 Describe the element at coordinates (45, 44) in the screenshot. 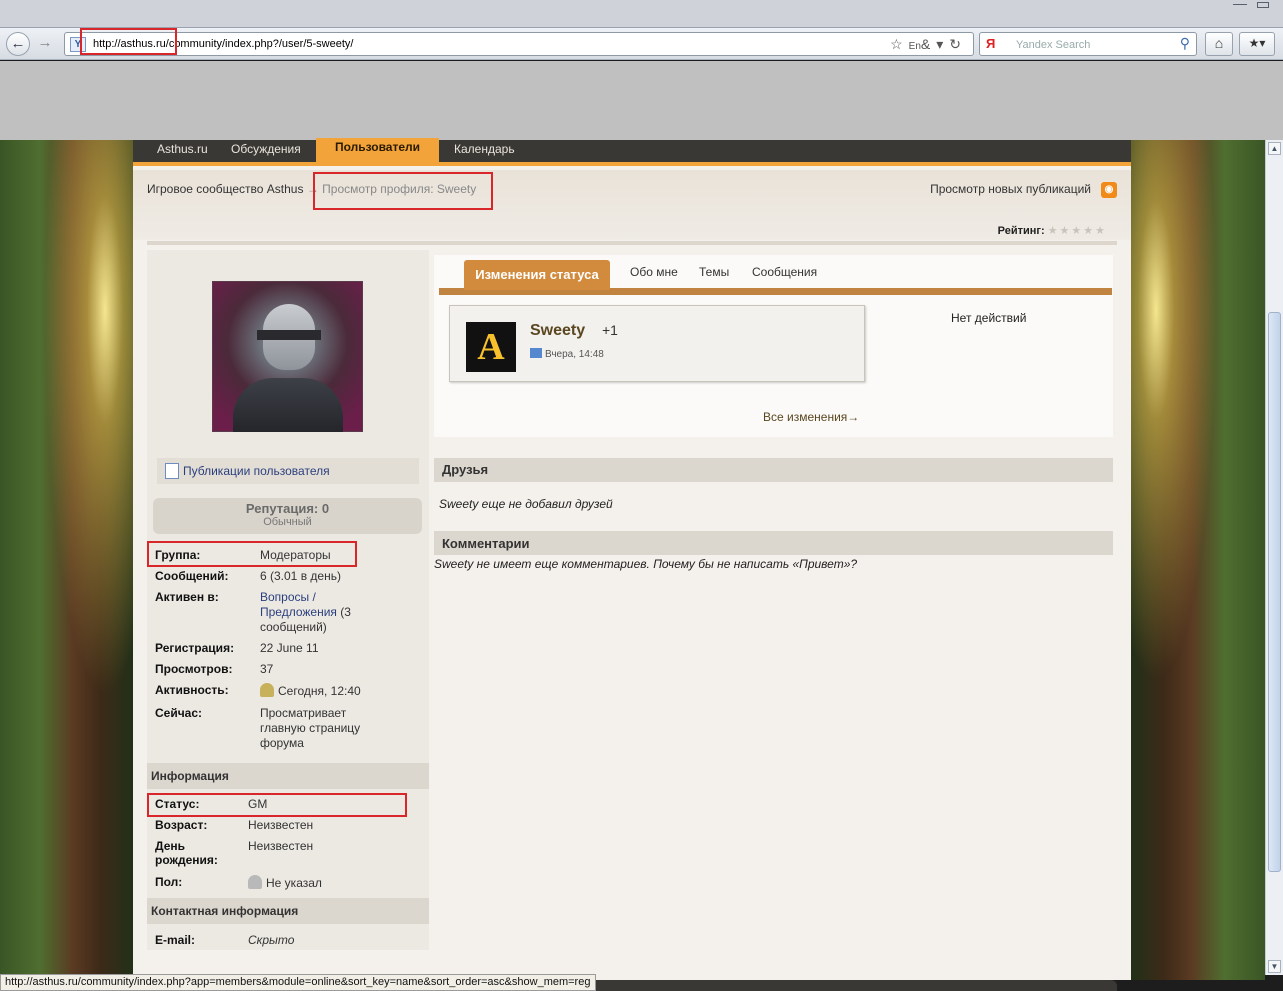

I see `forward-arrow-icon: →` at that location.